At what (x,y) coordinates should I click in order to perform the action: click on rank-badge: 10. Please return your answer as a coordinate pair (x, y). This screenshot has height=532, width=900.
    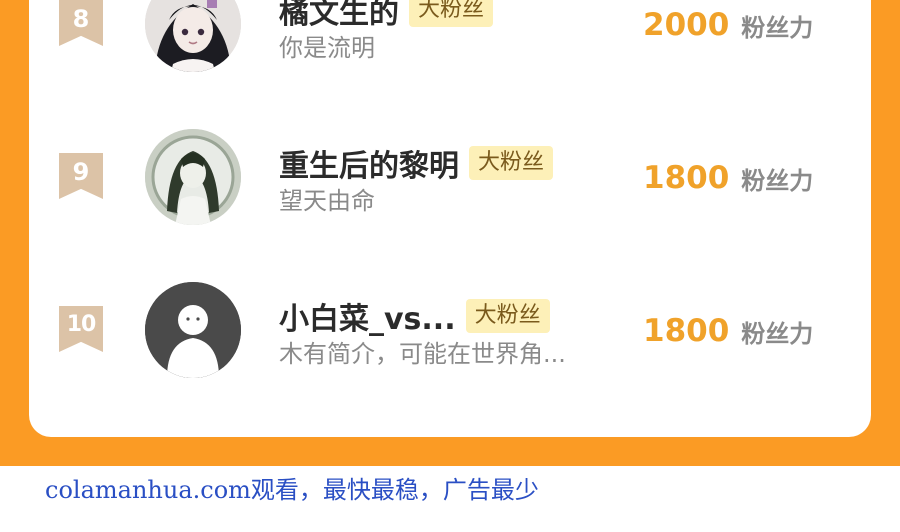
    Looking at the image, I should click on (81, 329).